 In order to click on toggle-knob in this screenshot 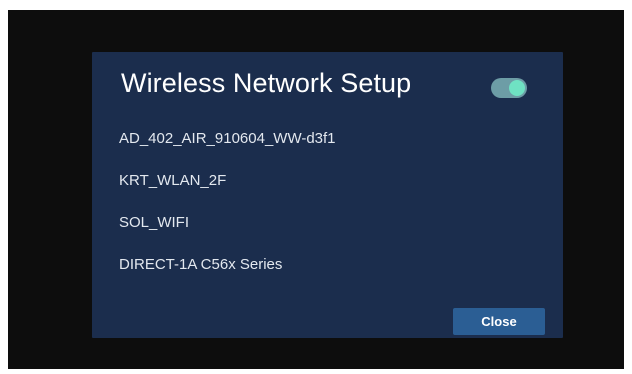, I will do `click(517, 88)`.